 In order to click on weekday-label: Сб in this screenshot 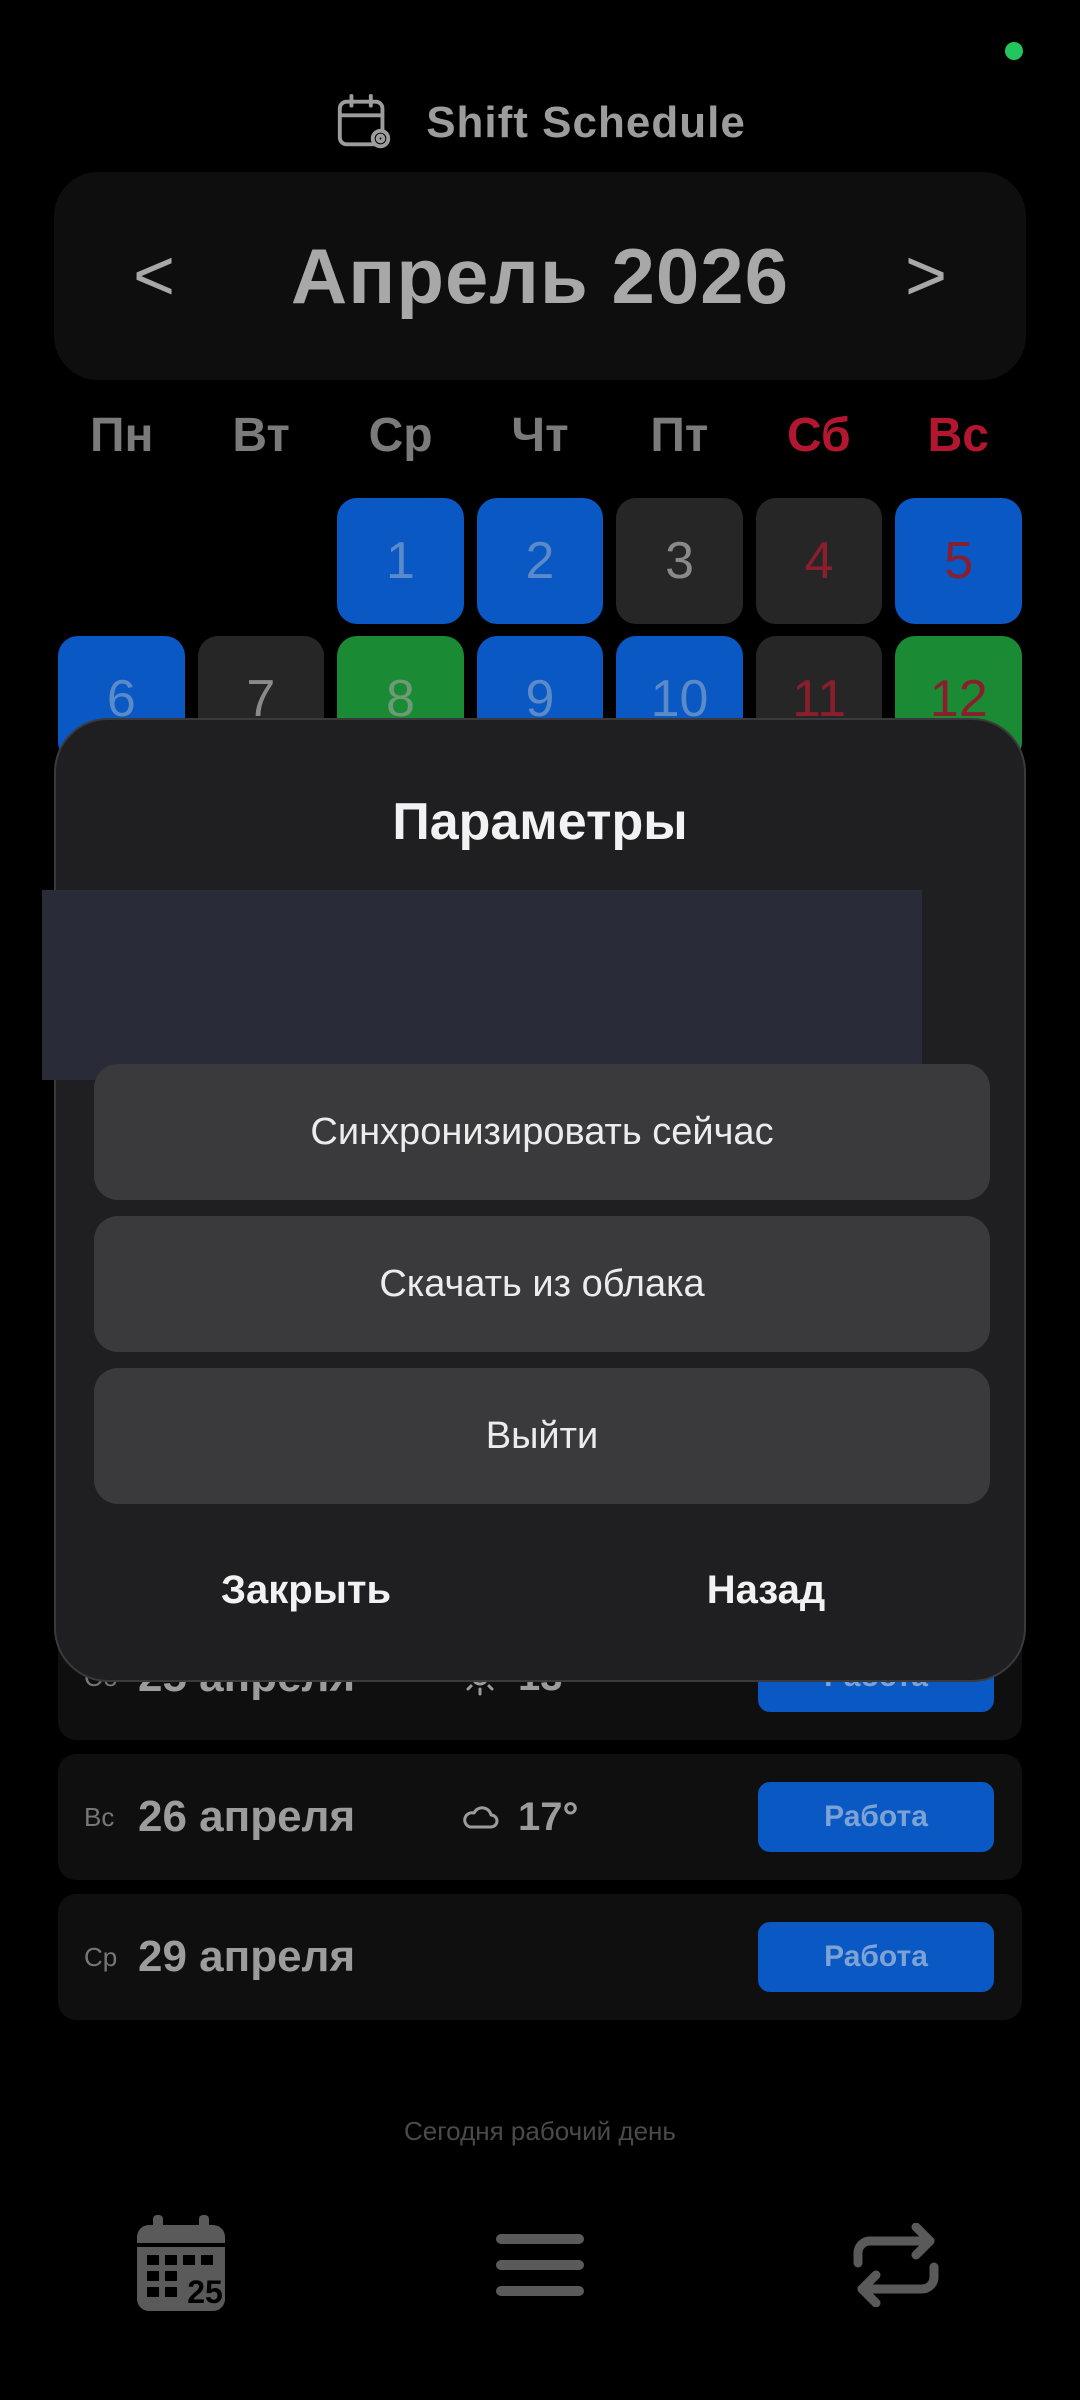, I will do `click(819, 435)`.